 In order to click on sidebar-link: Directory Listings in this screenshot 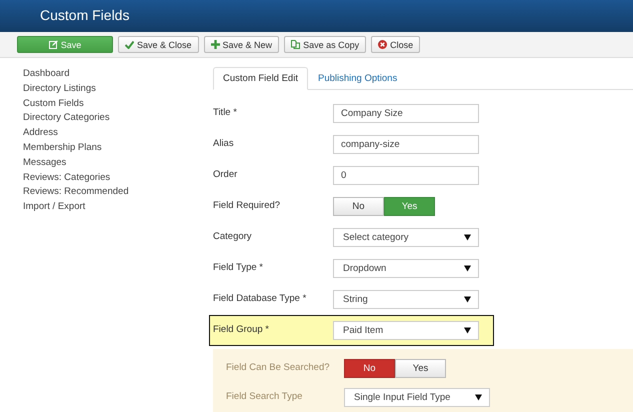, I will do `click(59, 89)`.